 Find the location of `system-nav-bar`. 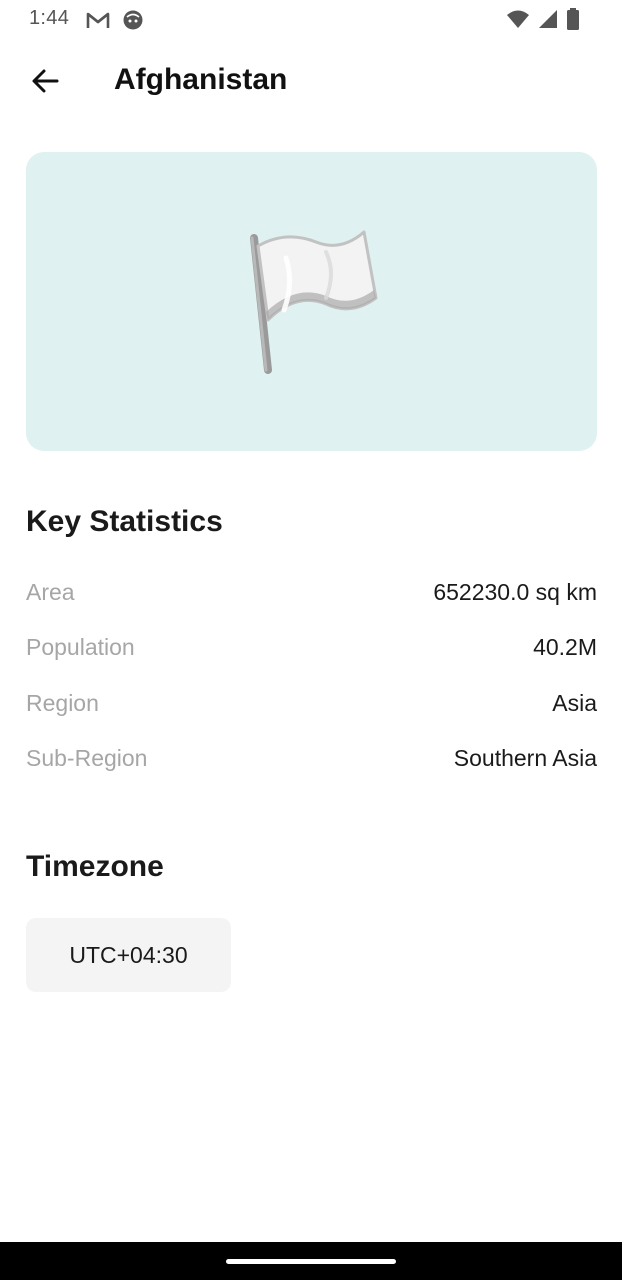

system-nav-bar is located at coordinates (311, 1261).